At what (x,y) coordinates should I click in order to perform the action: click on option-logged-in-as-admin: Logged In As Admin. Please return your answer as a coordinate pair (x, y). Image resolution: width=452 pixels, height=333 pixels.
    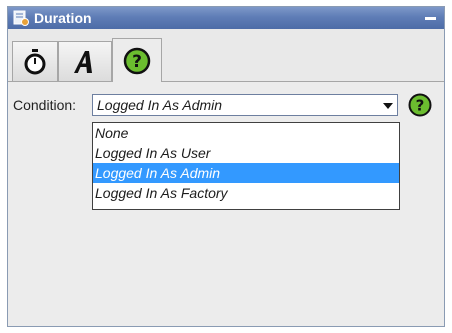
    Looking at the image, I should click on (246, 173).